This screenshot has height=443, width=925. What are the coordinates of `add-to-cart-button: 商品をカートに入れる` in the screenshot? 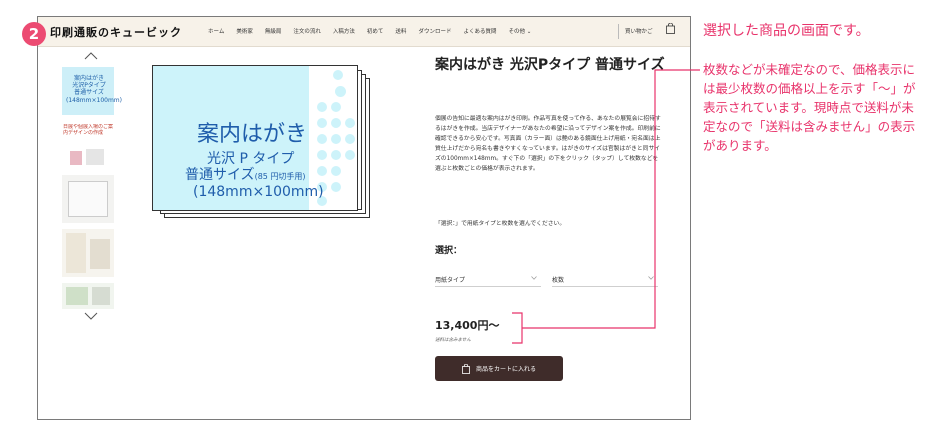 It's located at (499, 368).